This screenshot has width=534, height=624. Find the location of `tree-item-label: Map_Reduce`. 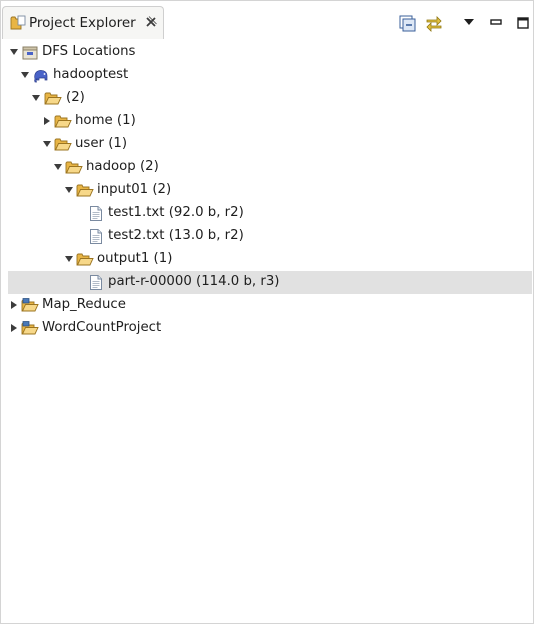

tree-item-label: Map_Reduce is located at coordinates (84, 304).